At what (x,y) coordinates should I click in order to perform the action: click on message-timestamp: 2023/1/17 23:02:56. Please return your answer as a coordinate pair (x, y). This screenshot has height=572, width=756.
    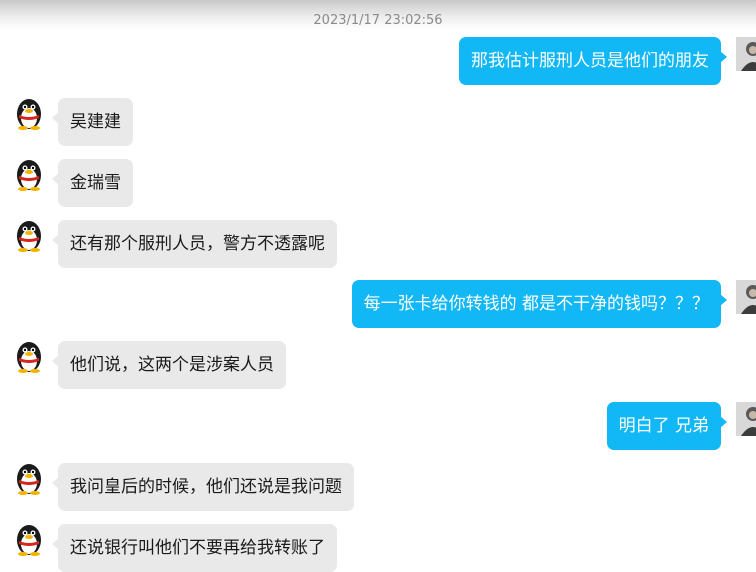
    Looking at the image, I should click on (378, 20).